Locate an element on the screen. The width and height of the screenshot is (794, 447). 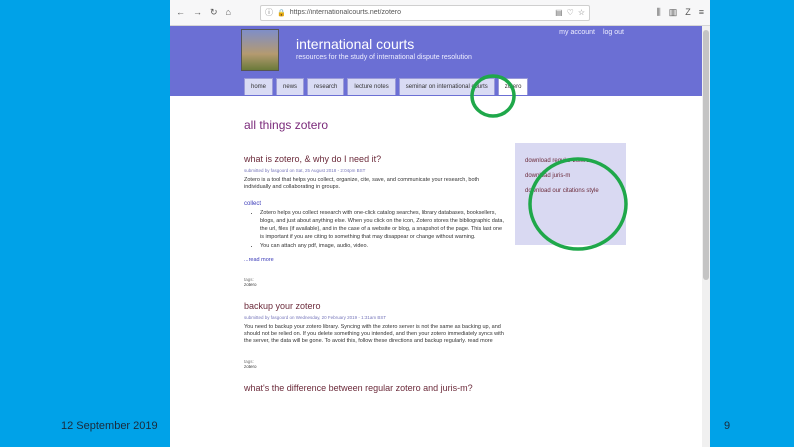
tab-home: home is located at coordinates (259, 86).